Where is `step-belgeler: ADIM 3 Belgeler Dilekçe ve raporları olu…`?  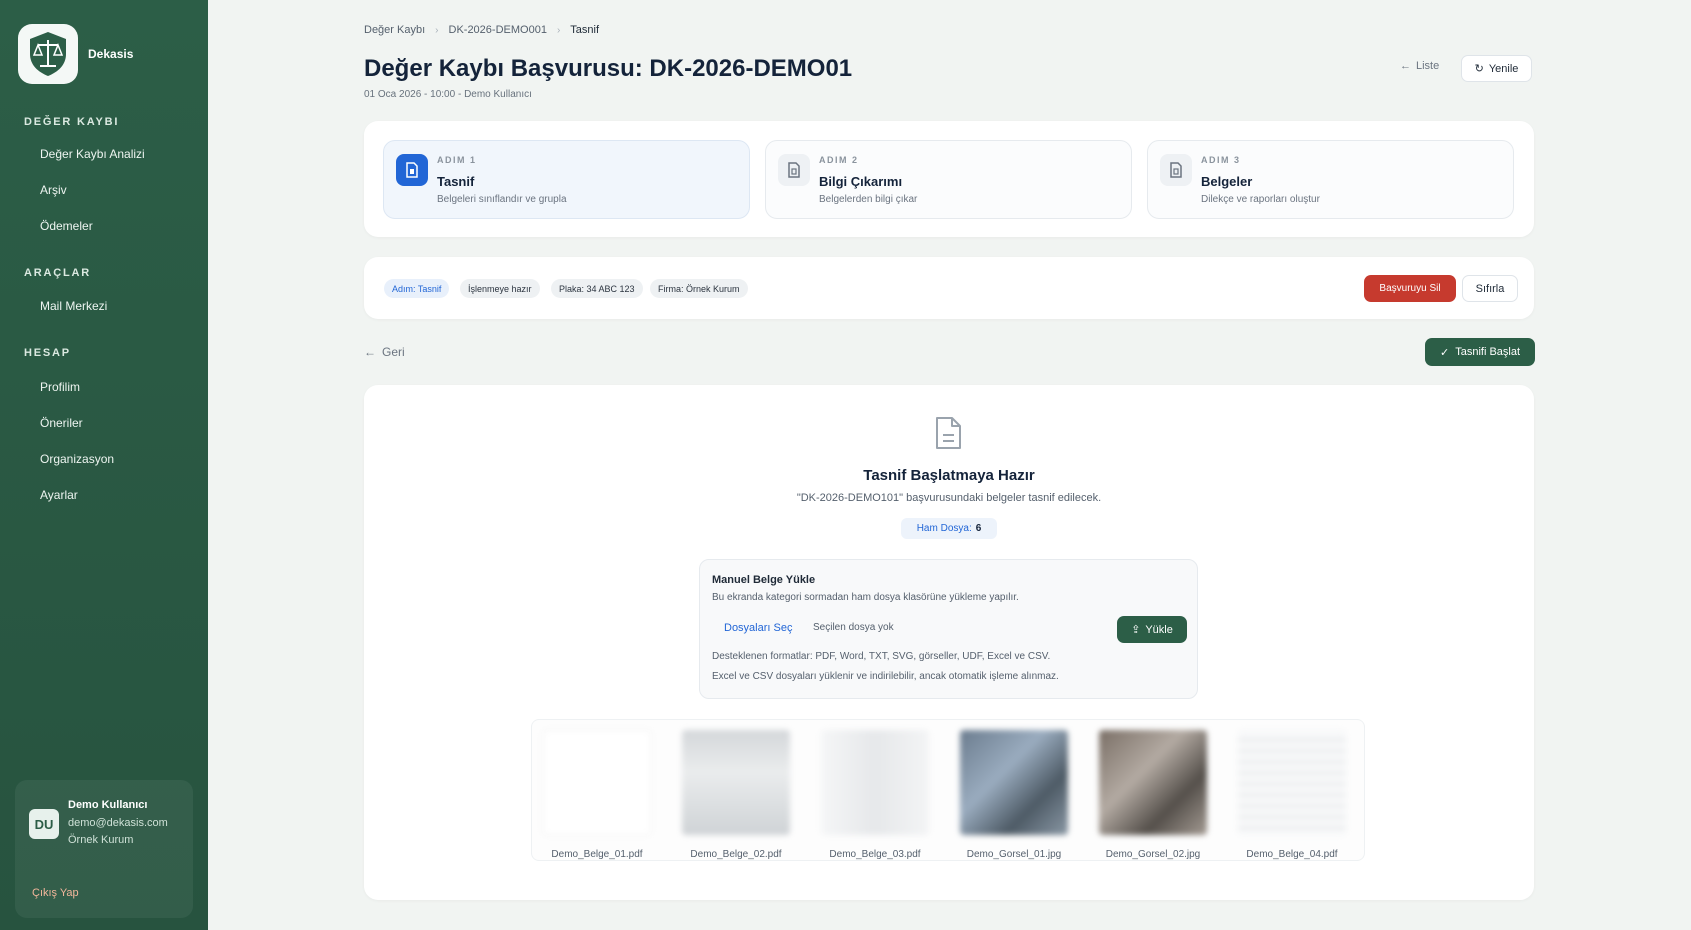 step-belgeler: ADIM 3 Belgeler Dilekçe ve raporları olu… is located at coordinates (1330, 179).